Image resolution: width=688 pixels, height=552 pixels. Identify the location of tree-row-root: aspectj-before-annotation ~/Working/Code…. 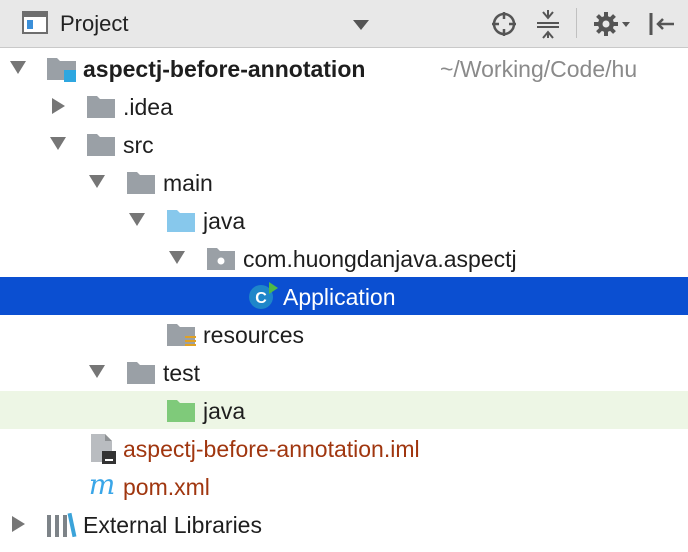
(344, 68).